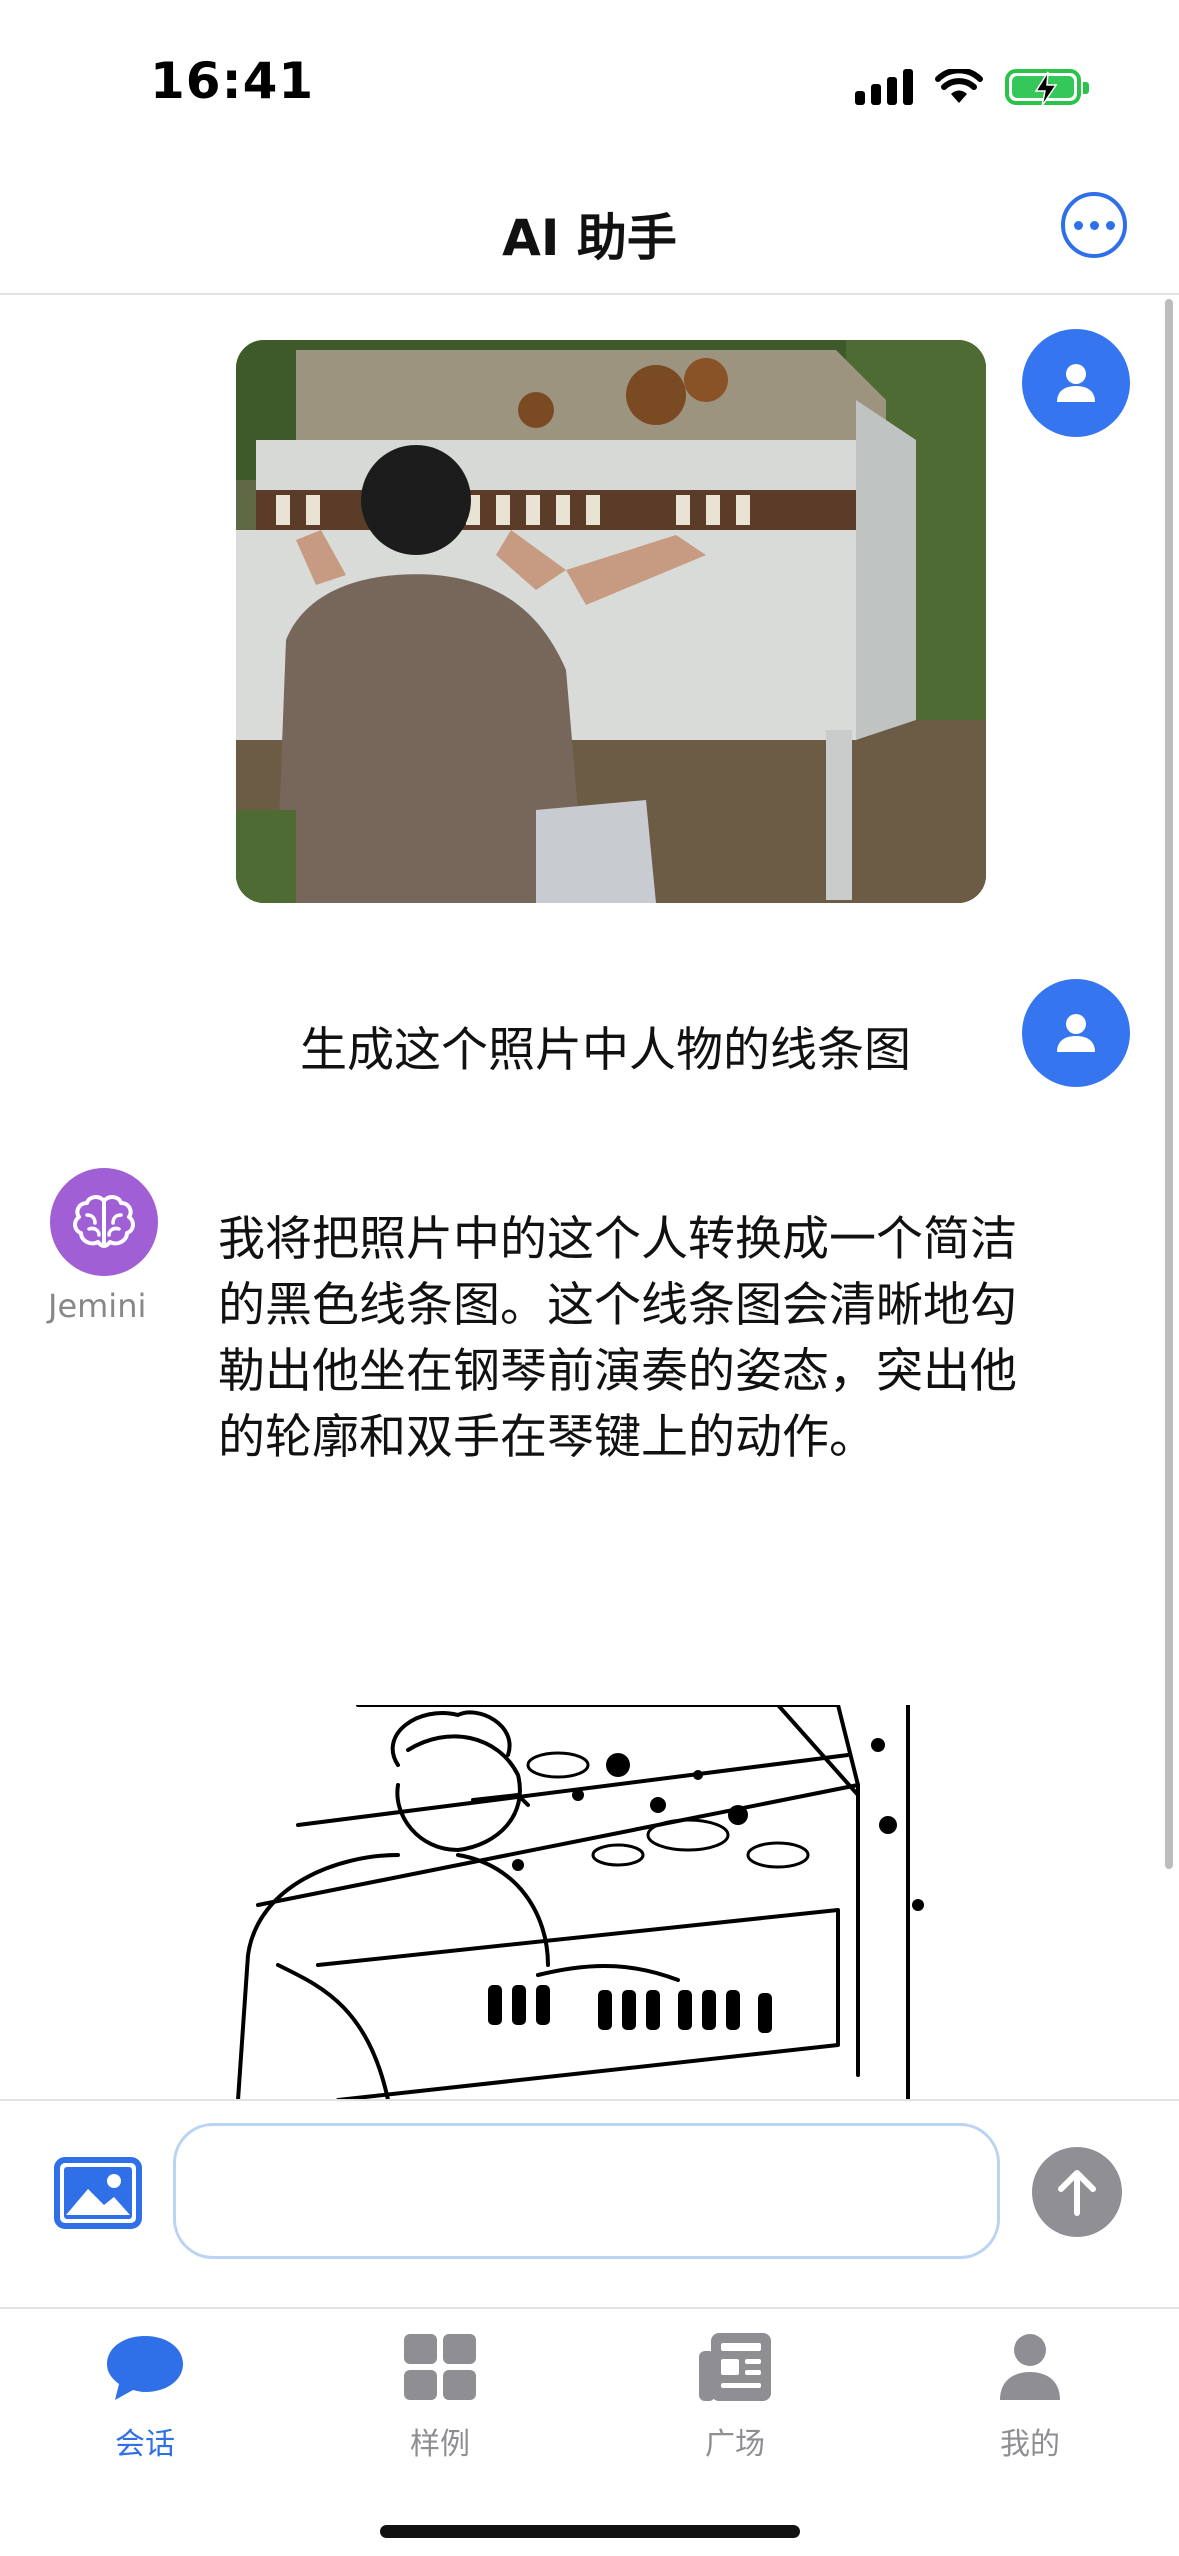 Image resolution: width=1179 pixels, height=2556 pixels. Describe the element at coordinates (440, 2367) in the screenshot. I see `grid-icon` at that location.